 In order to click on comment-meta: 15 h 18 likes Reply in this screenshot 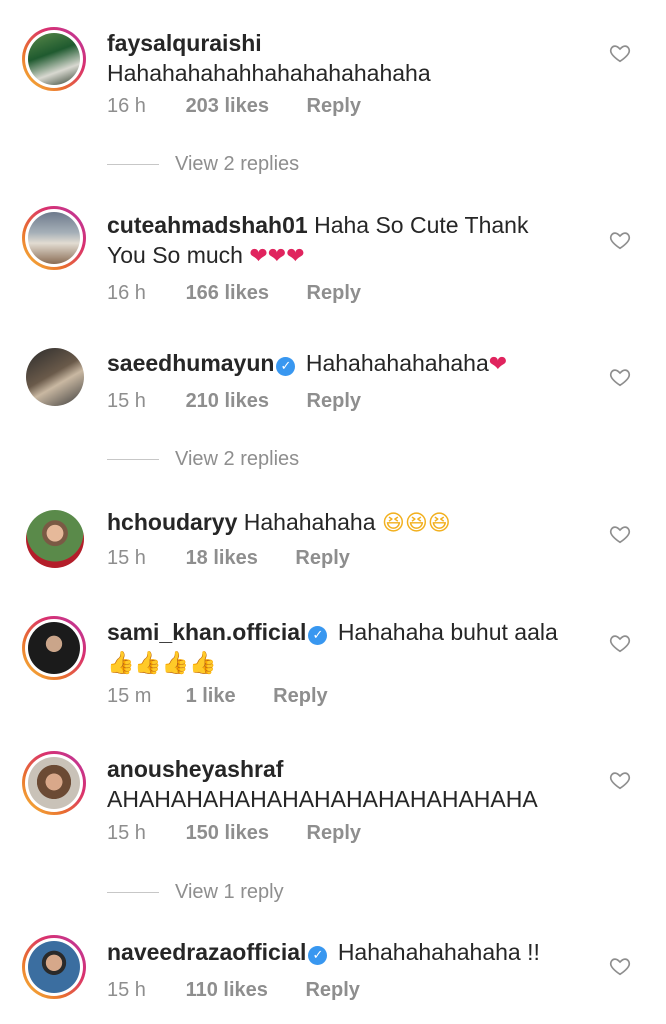, I will do `click(228, 558)`.